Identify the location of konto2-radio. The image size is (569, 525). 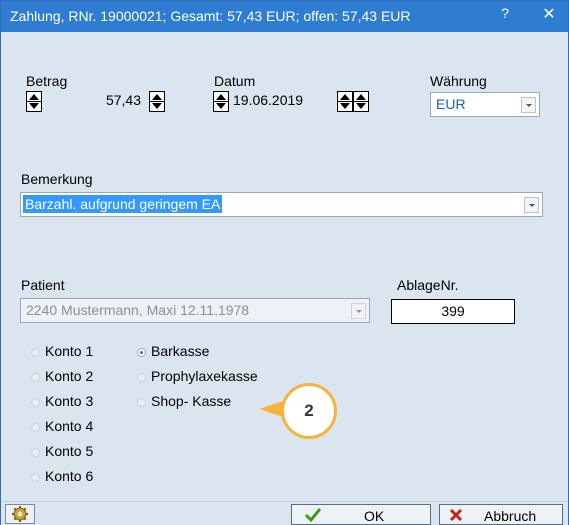
(35, 377).